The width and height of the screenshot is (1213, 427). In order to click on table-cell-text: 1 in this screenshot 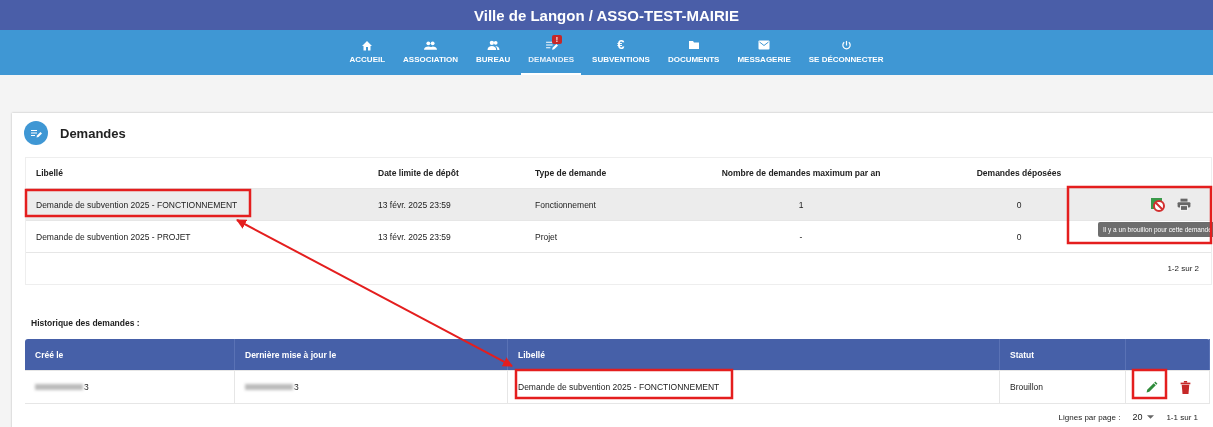, I will do `click(801, 204)`.